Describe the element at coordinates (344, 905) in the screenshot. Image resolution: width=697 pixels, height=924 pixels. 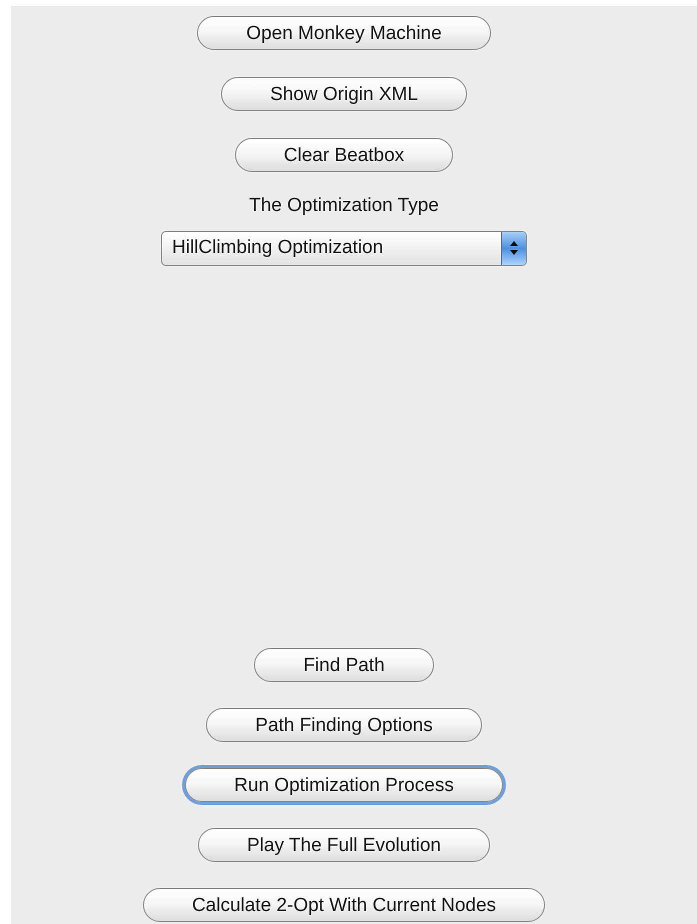
I see `push-button: Calculate 2-Opt With Current Nodes` at that location.